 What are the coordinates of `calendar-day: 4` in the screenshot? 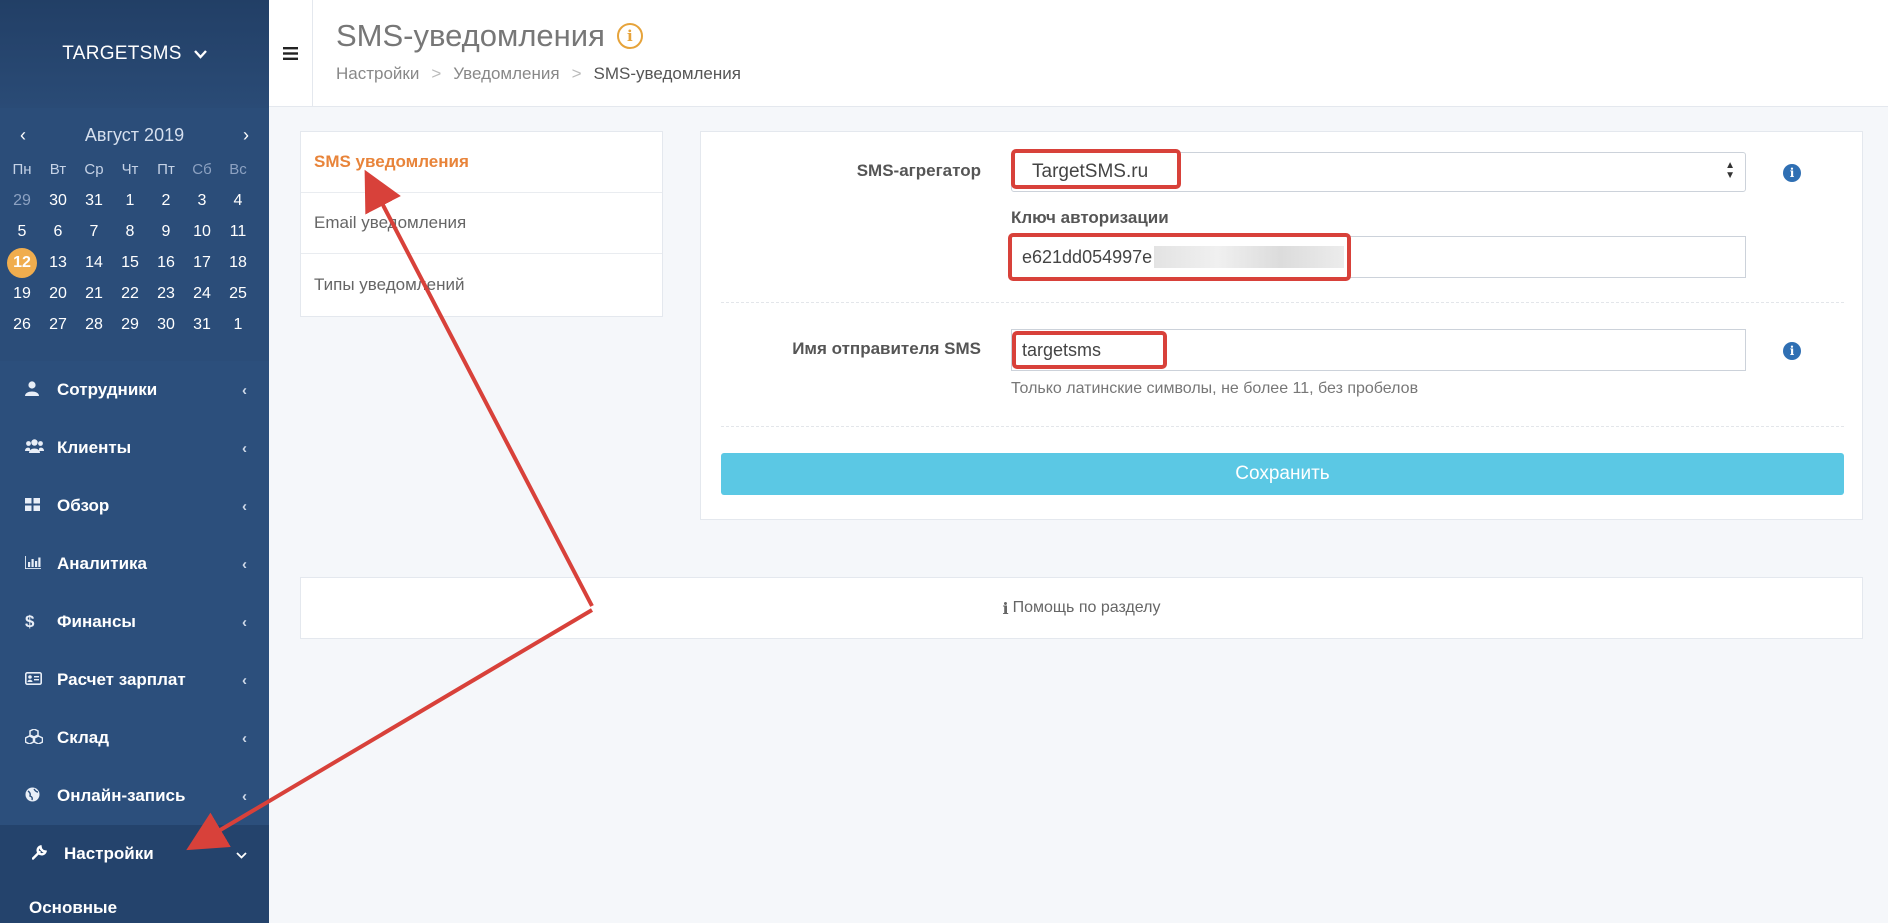 It's located at (238, 200).